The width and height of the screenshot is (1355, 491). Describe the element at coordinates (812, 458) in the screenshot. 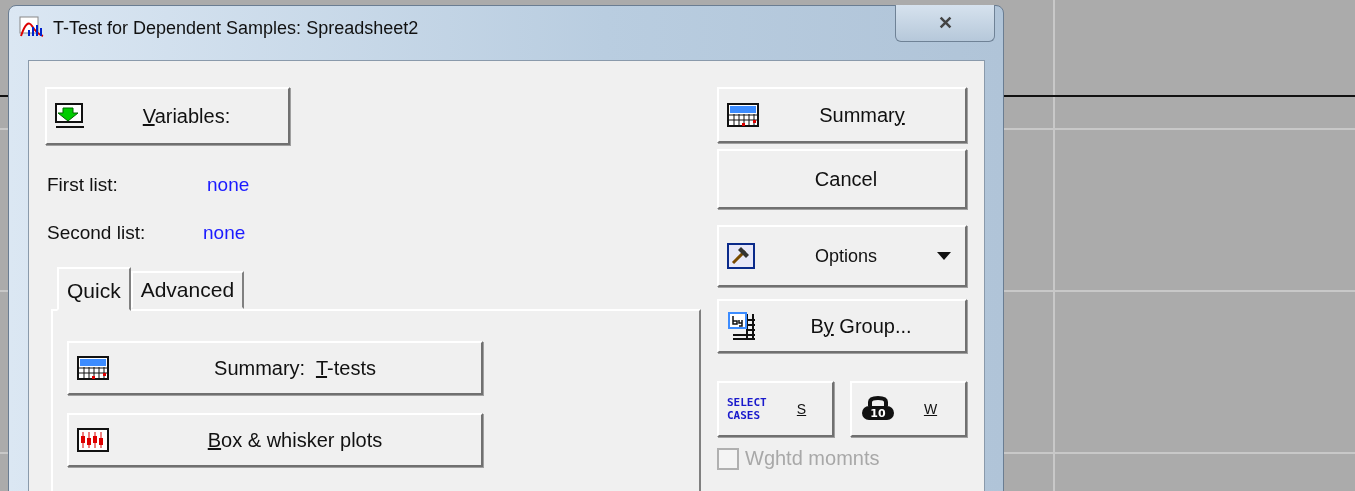

I see `checkbox-label: Wghtd momnts` at that location.